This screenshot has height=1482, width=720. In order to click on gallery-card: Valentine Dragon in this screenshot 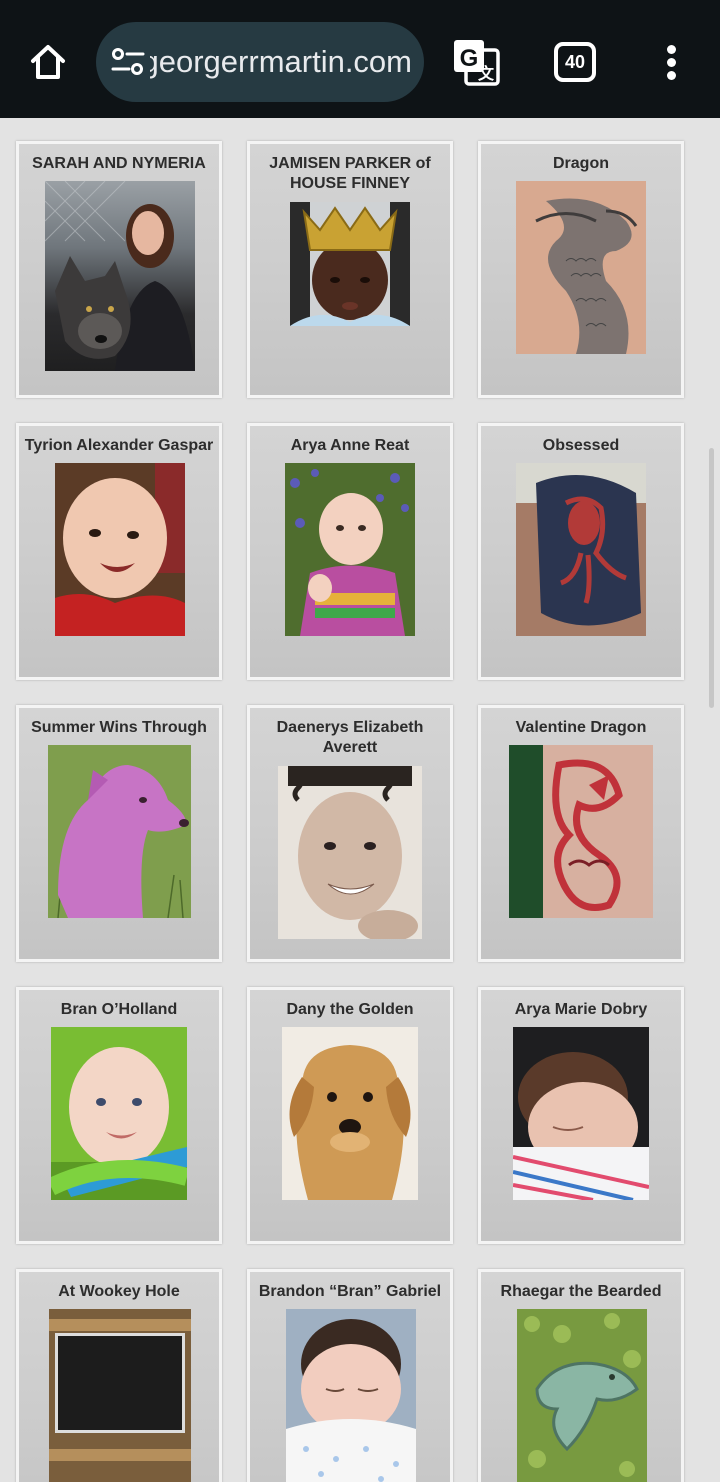, I will do `click(581, 833)`.